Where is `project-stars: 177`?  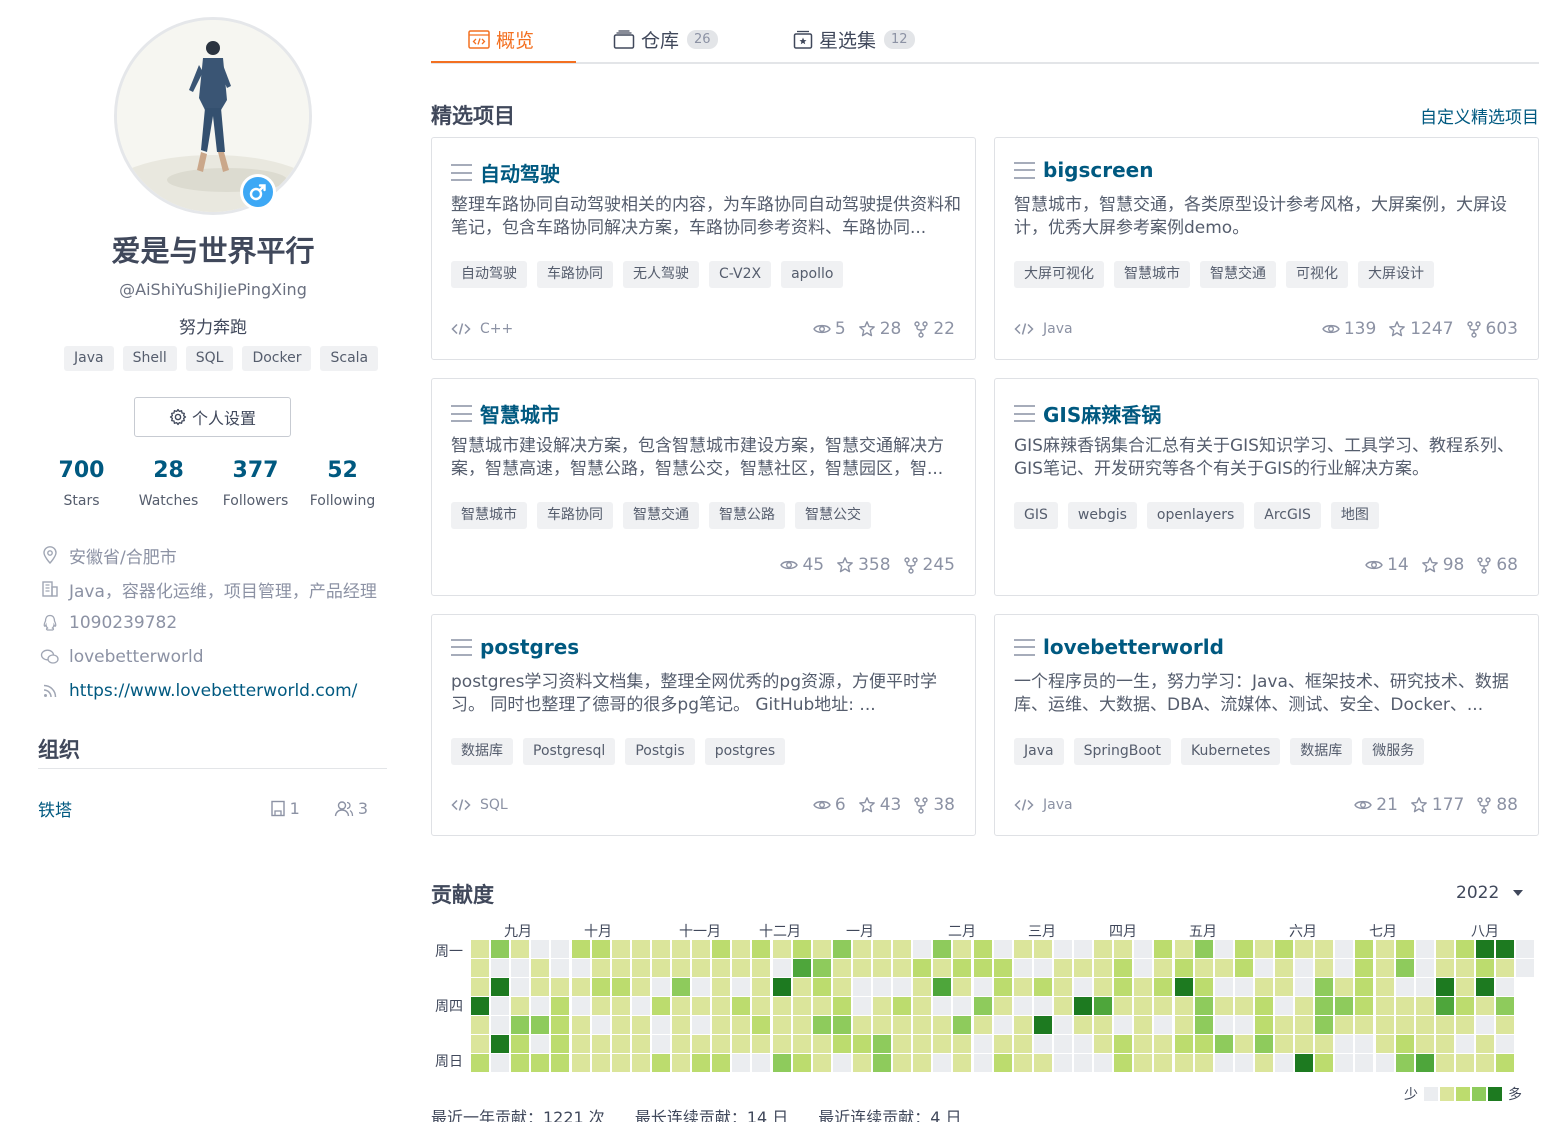 project-stars: 177 is located at coordinates (1437, 805).